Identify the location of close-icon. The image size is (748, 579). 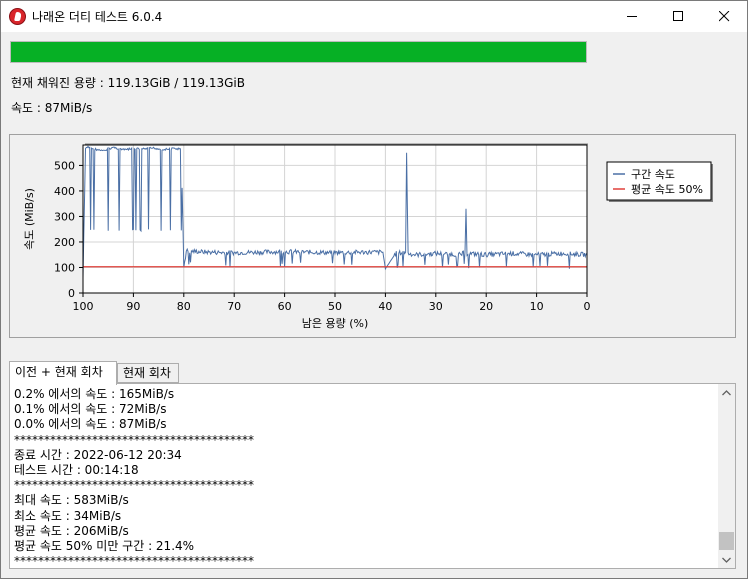
(723, 16).